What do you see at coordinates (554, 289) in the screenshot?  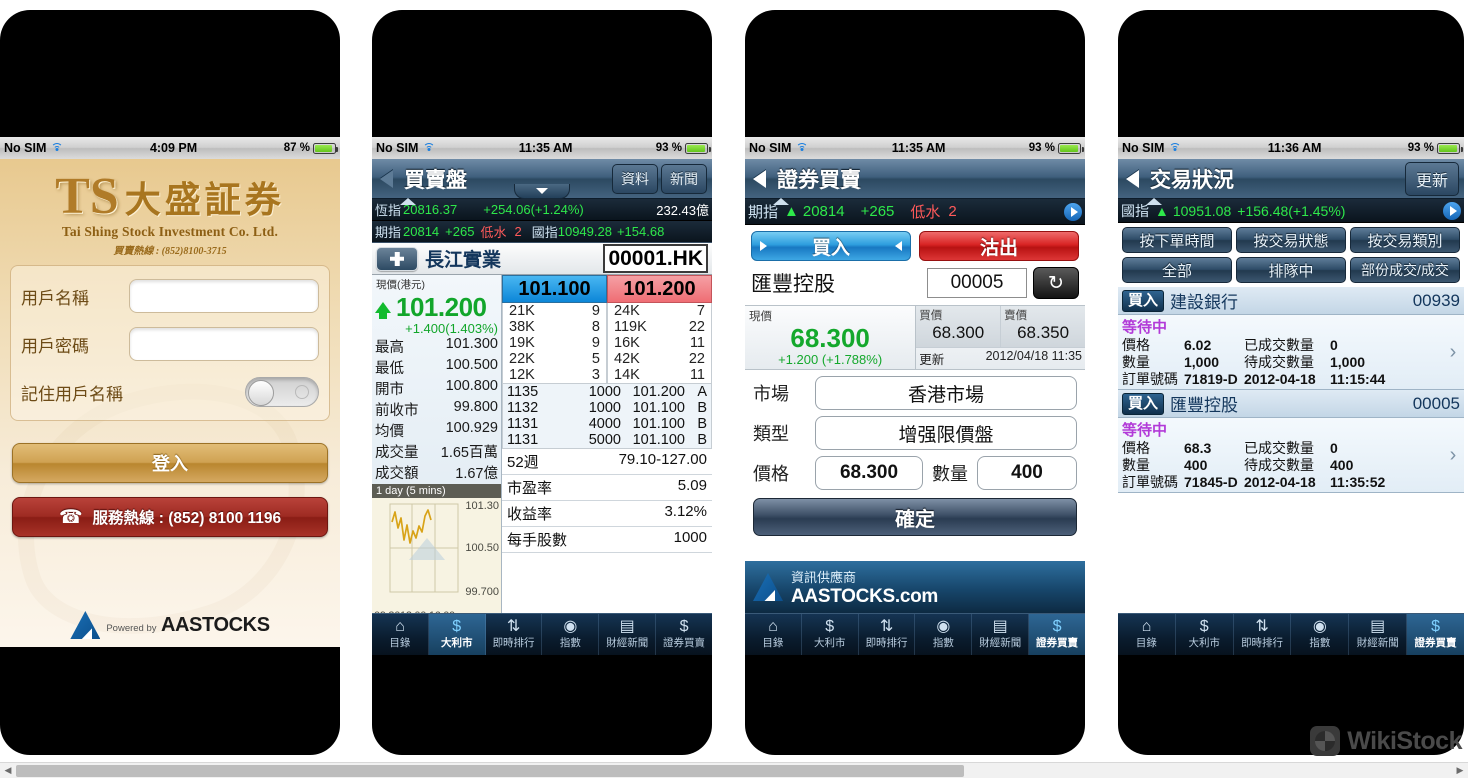 I see `best-bid-price: 101.100` at bounding box center [554, 289].